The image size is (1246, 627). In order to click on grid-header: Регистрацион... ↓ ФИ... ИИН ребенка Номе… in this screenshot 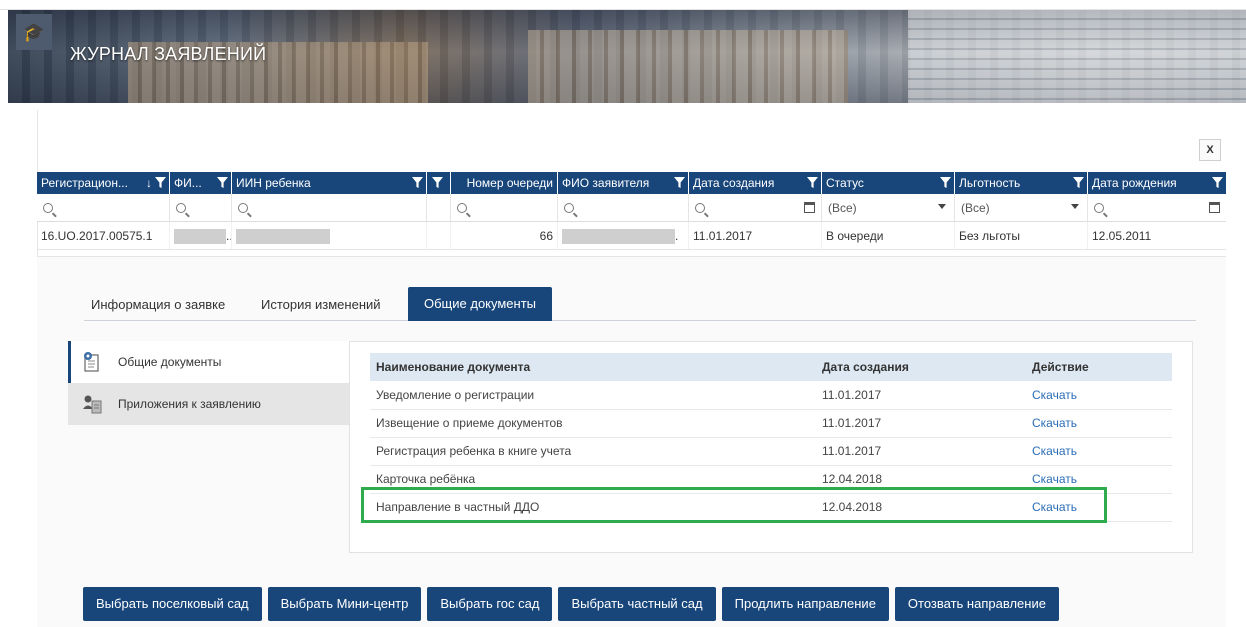, I will do `click(631, 183)`.